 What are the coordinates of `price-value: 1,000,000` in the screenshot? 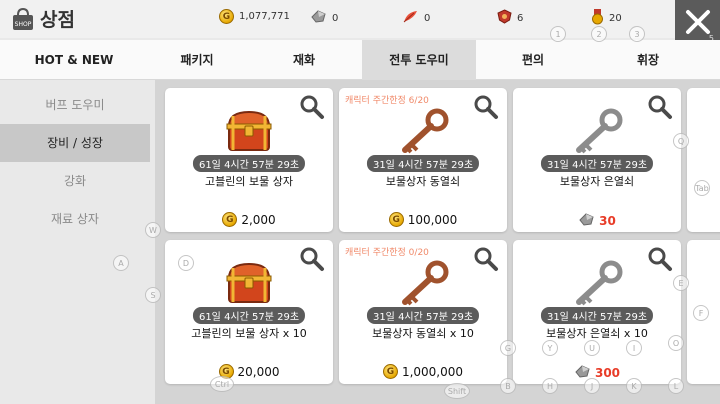 It's located at (432, 371).